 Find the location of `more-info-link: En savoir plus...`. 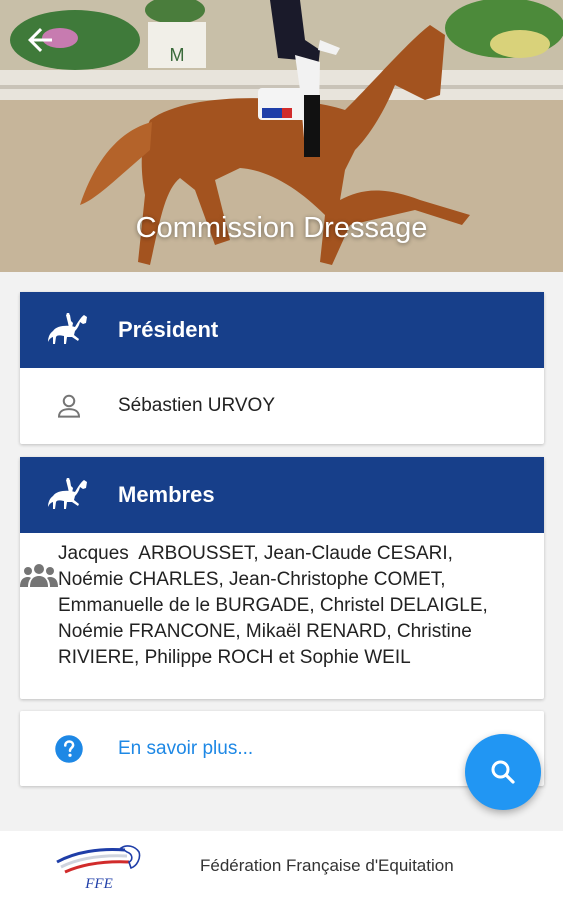

more-info-link: En savoir plus... is located at coordinates (185, 749).